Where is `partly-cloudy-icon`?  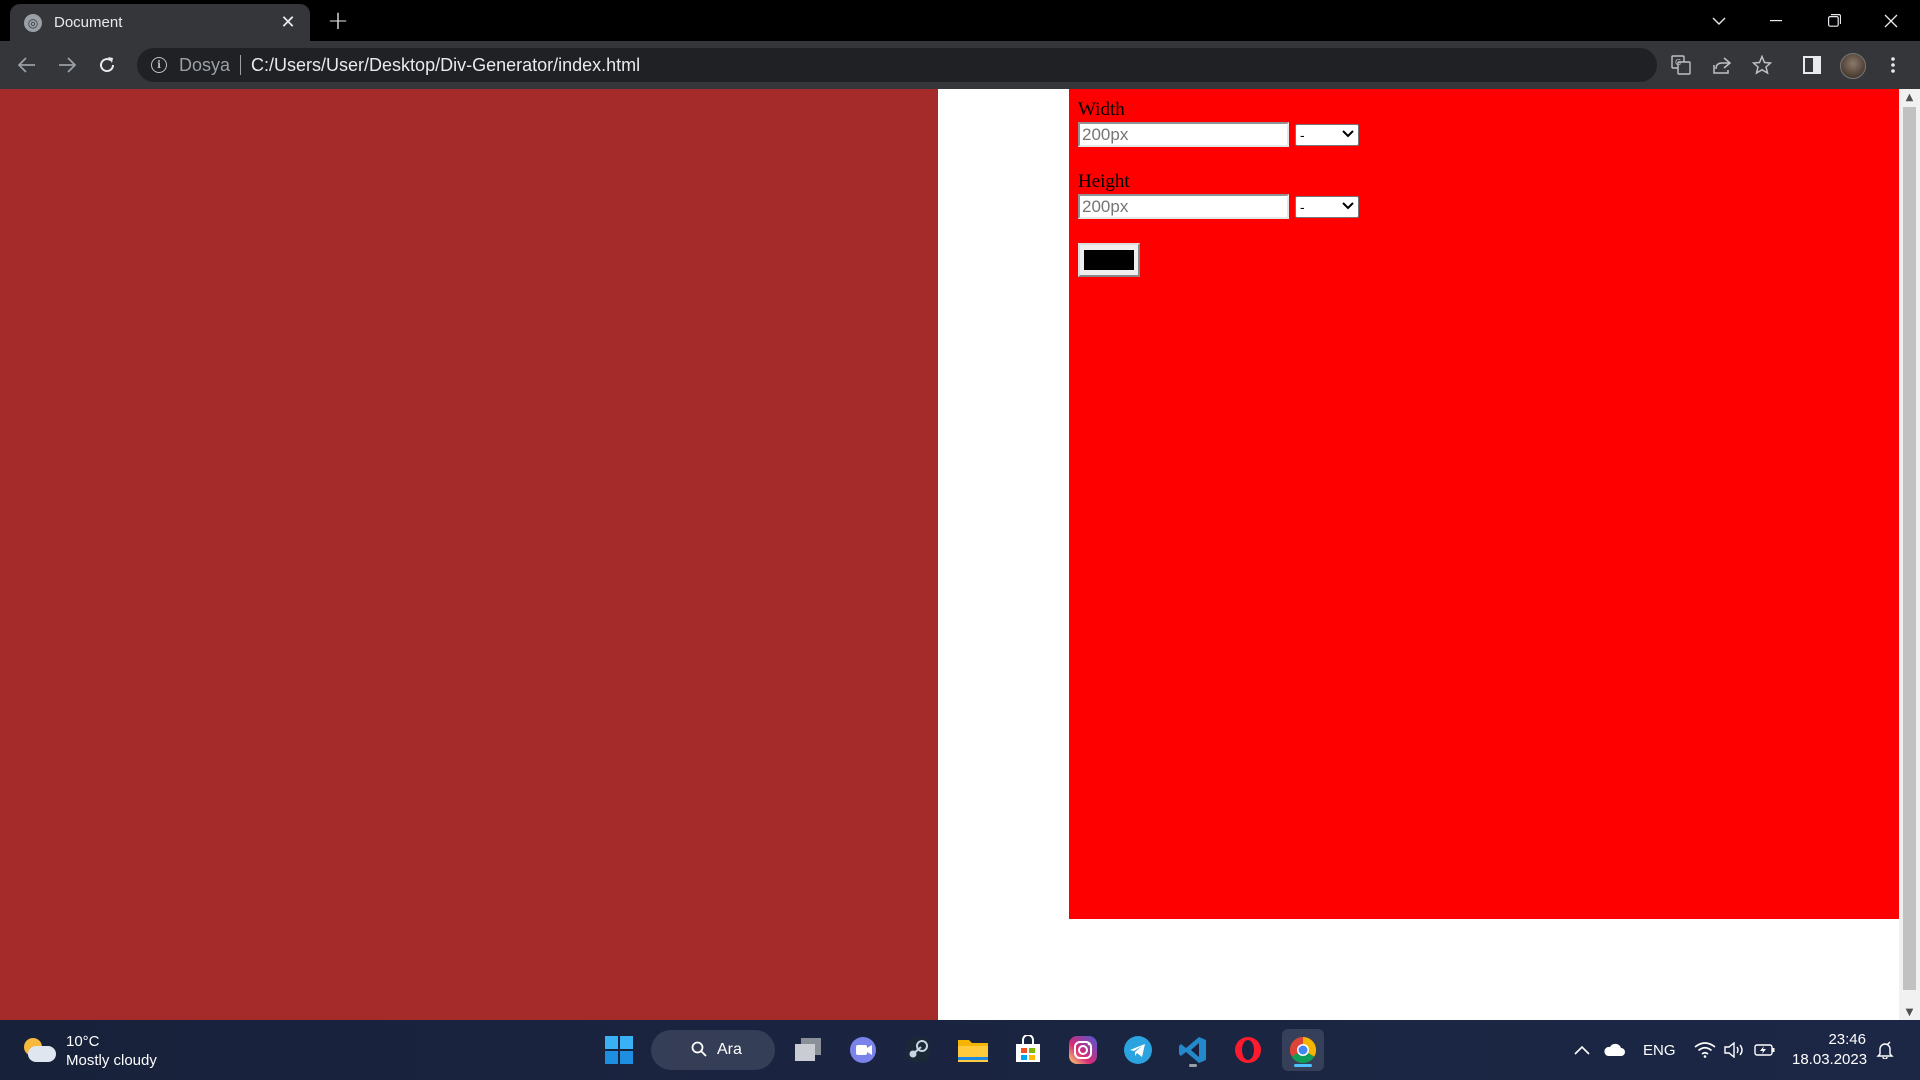
partly-cloudy-icon is located at coordinates (38, 1051).